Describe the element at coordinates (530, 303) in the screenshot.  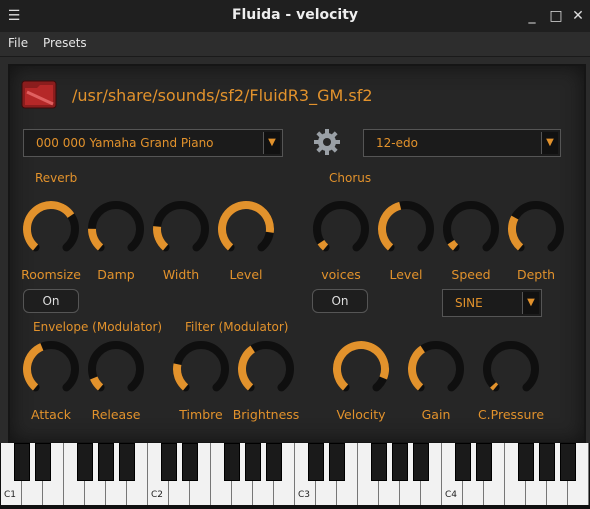
I see `waveform-dropdown-arrow-icon: ▼` at that location.